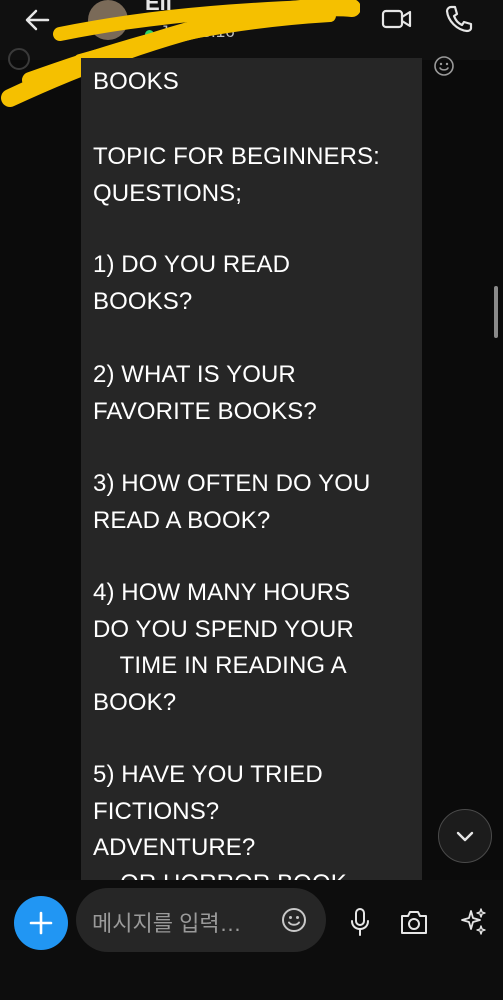 The image size is (503, 1000). I want to click on message-line: OR HORROR BOOK, so click(220, 875).